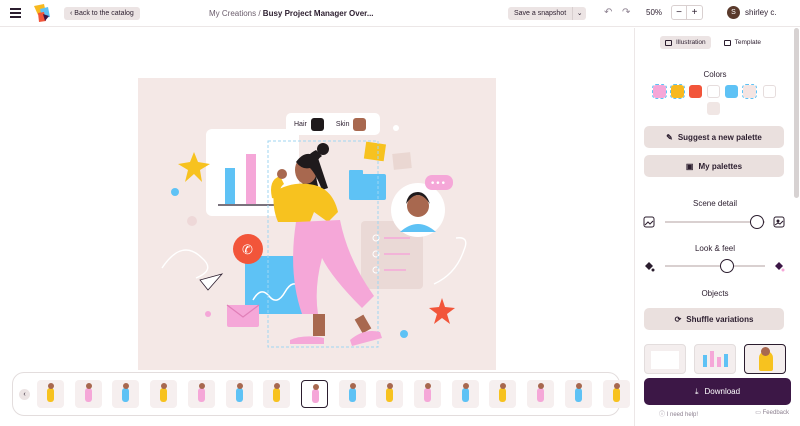  What do you see at coordinates (714, 166) in the screenshot?
I see `my-palettes-button: ▣ My palettes` at bounding box center [714, 166].